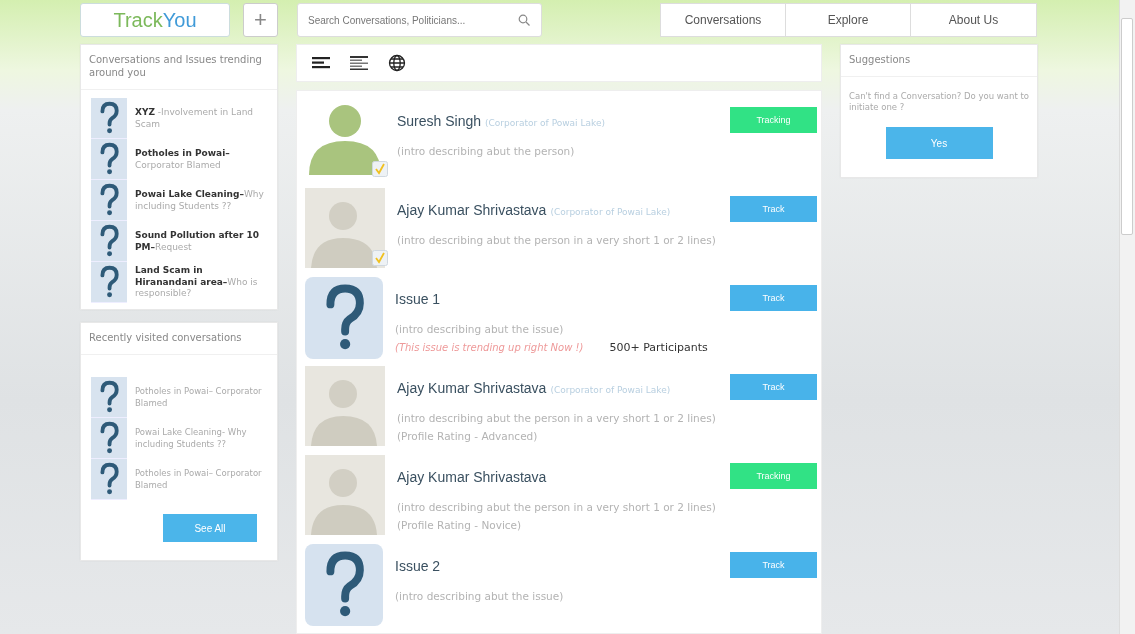  I want to click on entry-name: Suresh Singh, so click(439, 121).